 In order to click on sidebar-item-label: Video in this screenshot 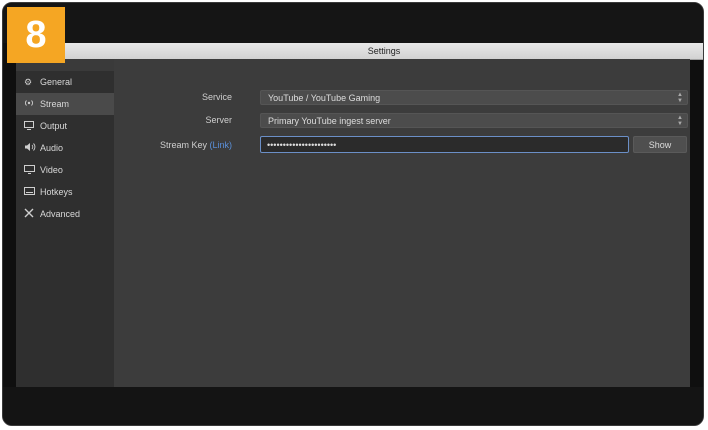, I will do `click(51, 170)`.